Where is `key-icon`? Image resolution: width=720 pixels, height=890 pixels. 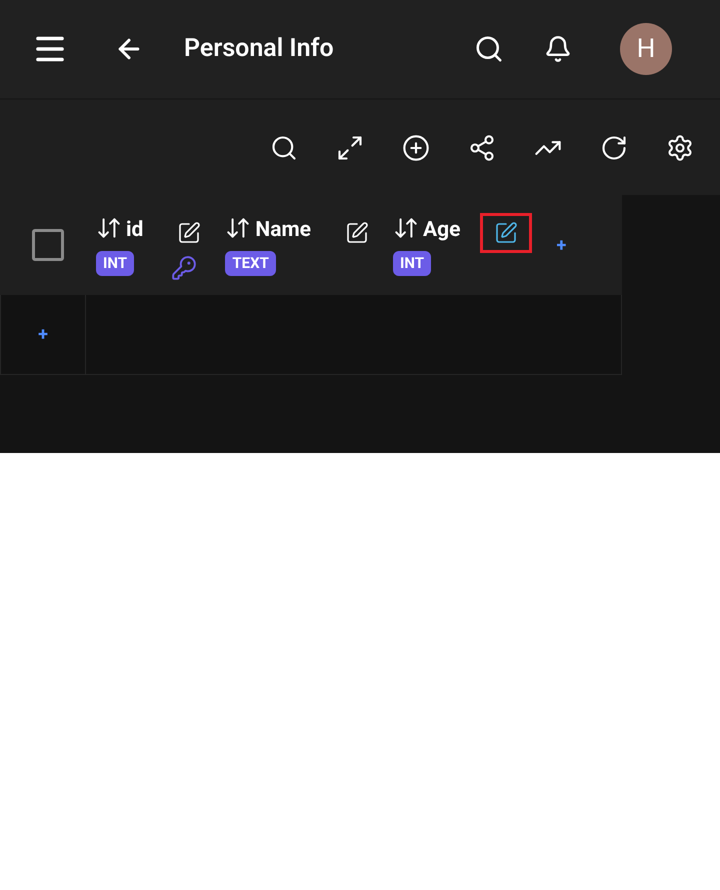
key-icon is located at coordinates (184, 268).